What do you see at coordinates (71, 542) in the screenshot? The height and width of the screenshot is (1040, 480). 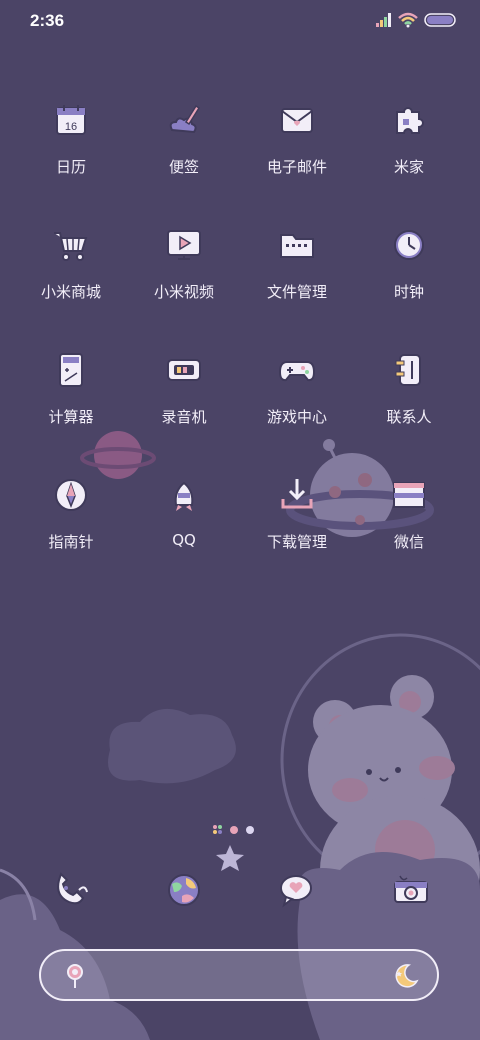 I see `app-label: 指南针` at bounding box center [71, 542].